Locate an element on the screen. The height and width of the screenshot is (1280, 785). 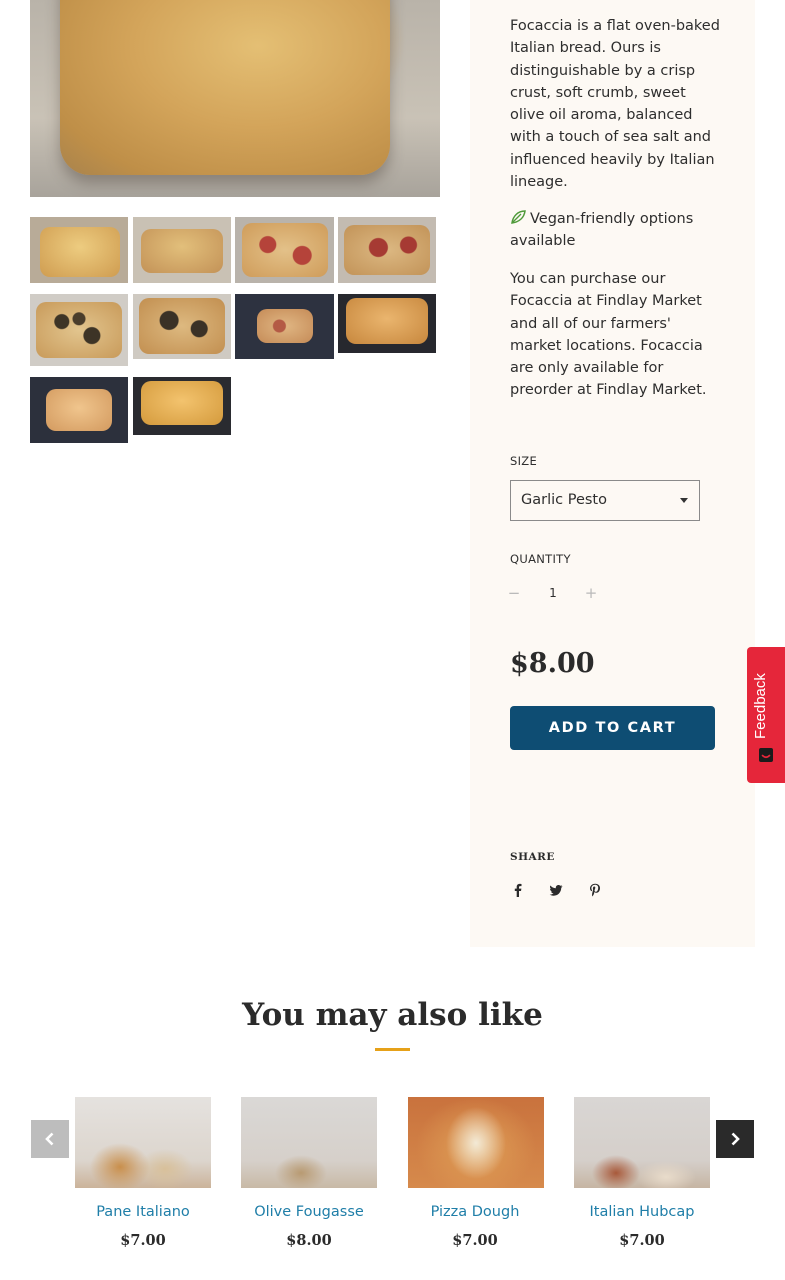
related-item-name: Olive Fougasse is located at coordinates (309, 1212).